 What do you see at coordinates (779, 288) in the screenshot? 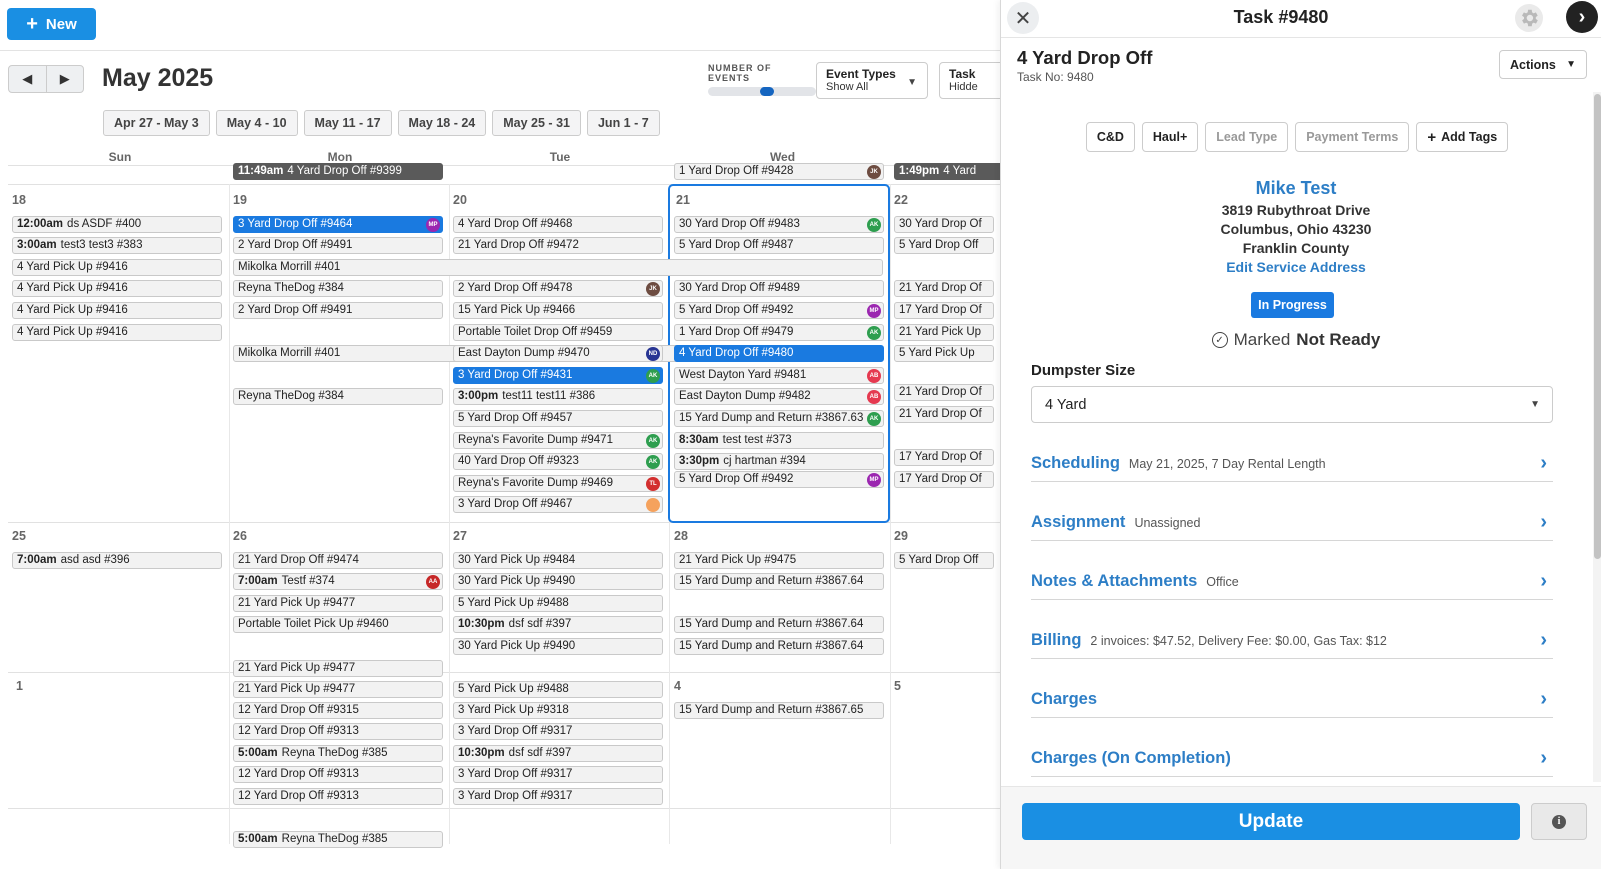
I see `calendar-event: 30 Yard Drop Off #9489` at bounding box center [779, 288].